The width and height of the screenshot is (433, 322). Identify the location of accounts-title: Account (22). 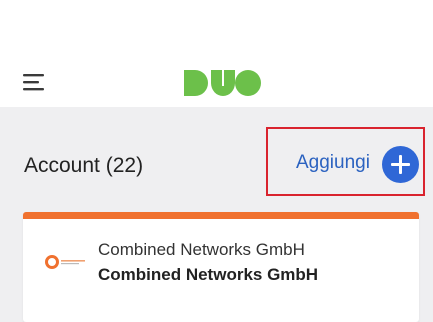
(84, 165).